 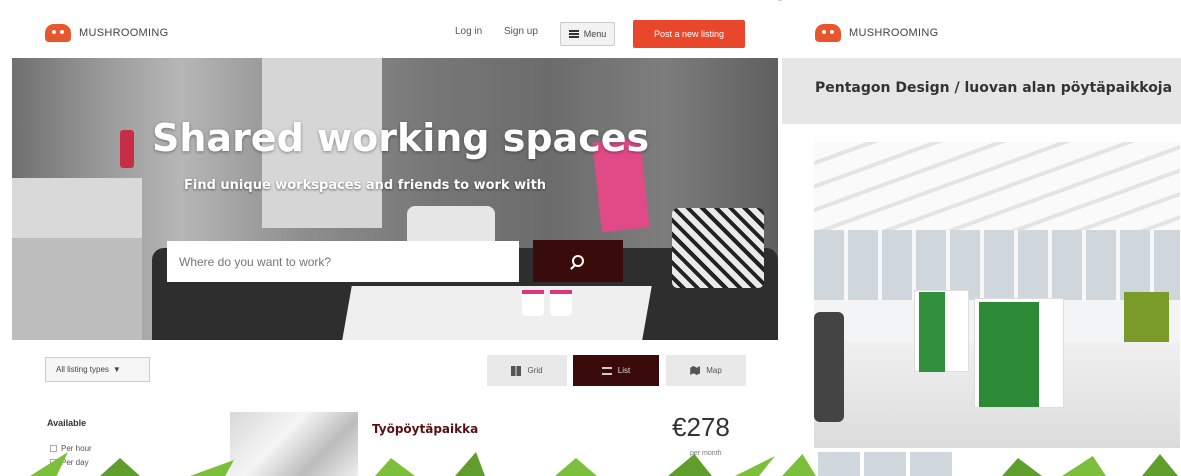 What do you see at coordinates (77, 208) in the screenshot?
I see `hero-photo-shelf` at bounding box center [77, 208].